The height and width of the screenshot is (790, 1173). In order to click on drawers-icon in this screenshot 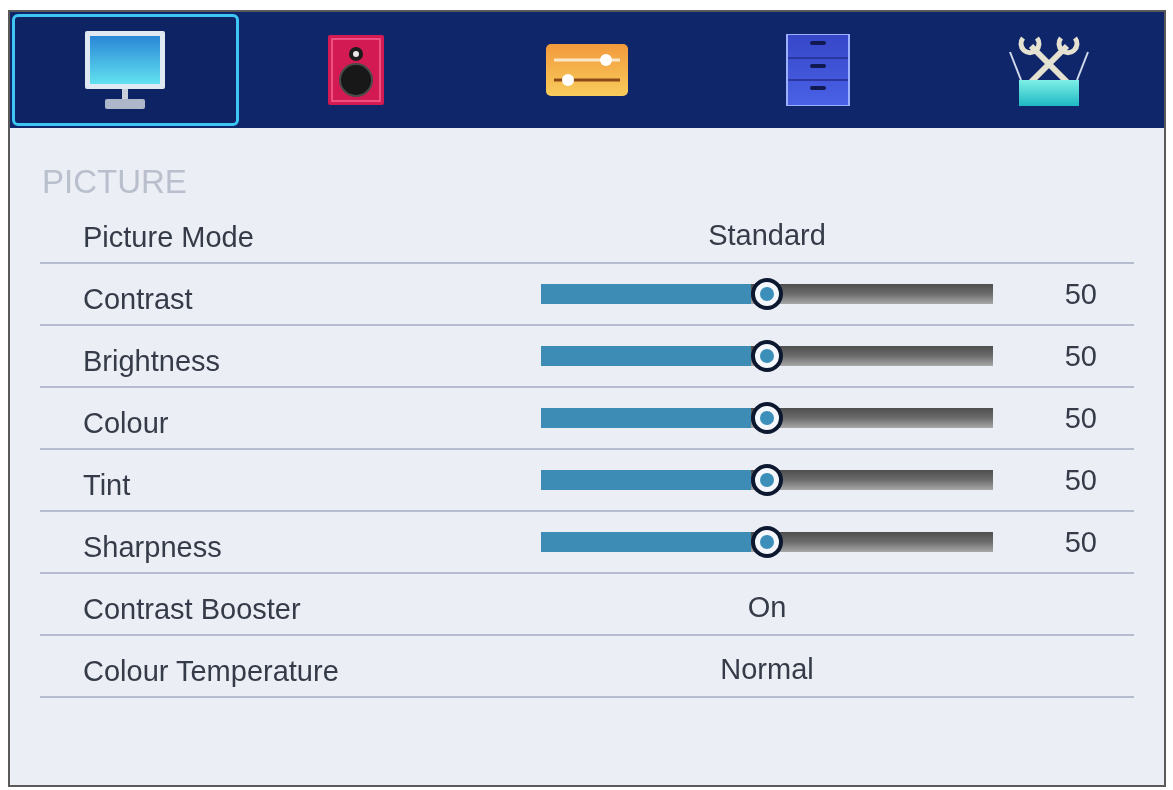, I will do `click(817, 70)`.